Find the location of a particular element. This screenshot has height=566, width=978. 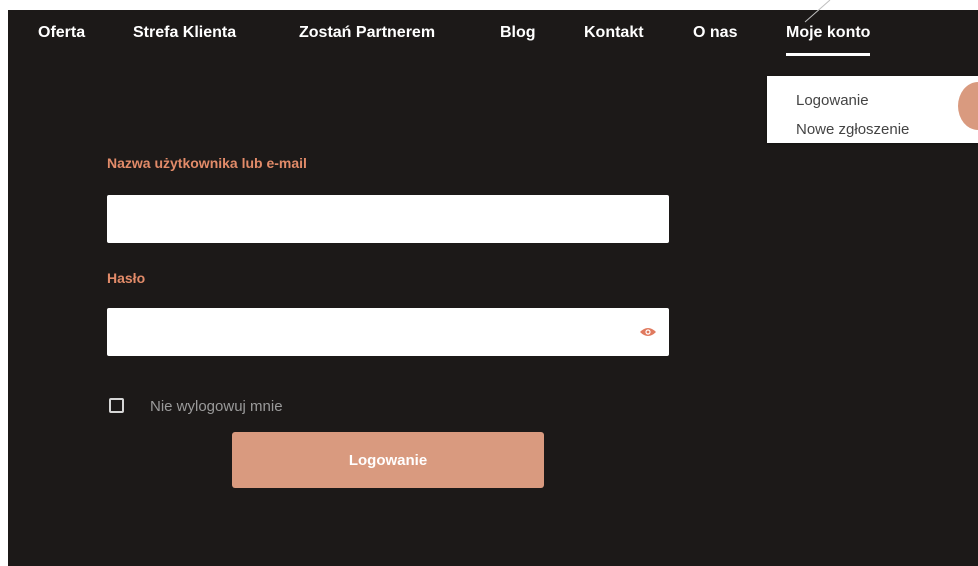

nav-item-strefa-klienta: Strefa Klienta is located at coordinates (184, 33).